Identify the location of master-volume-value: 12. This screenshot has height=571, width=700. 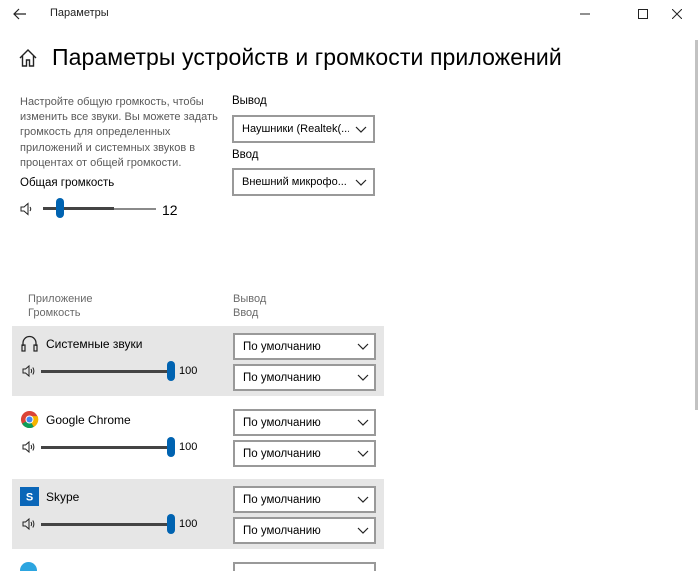
(170, 210).